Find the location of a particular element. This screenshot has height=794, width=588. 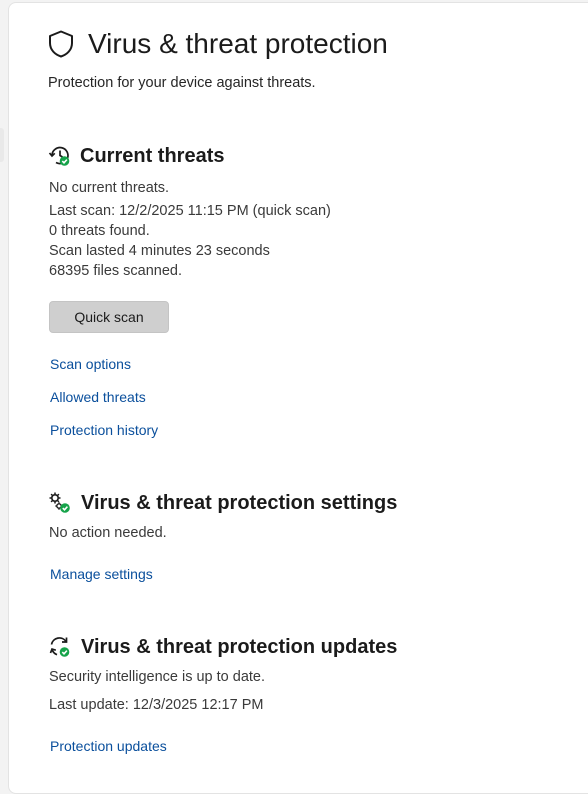

gears-check-icon is located at coordinates (60, 503).